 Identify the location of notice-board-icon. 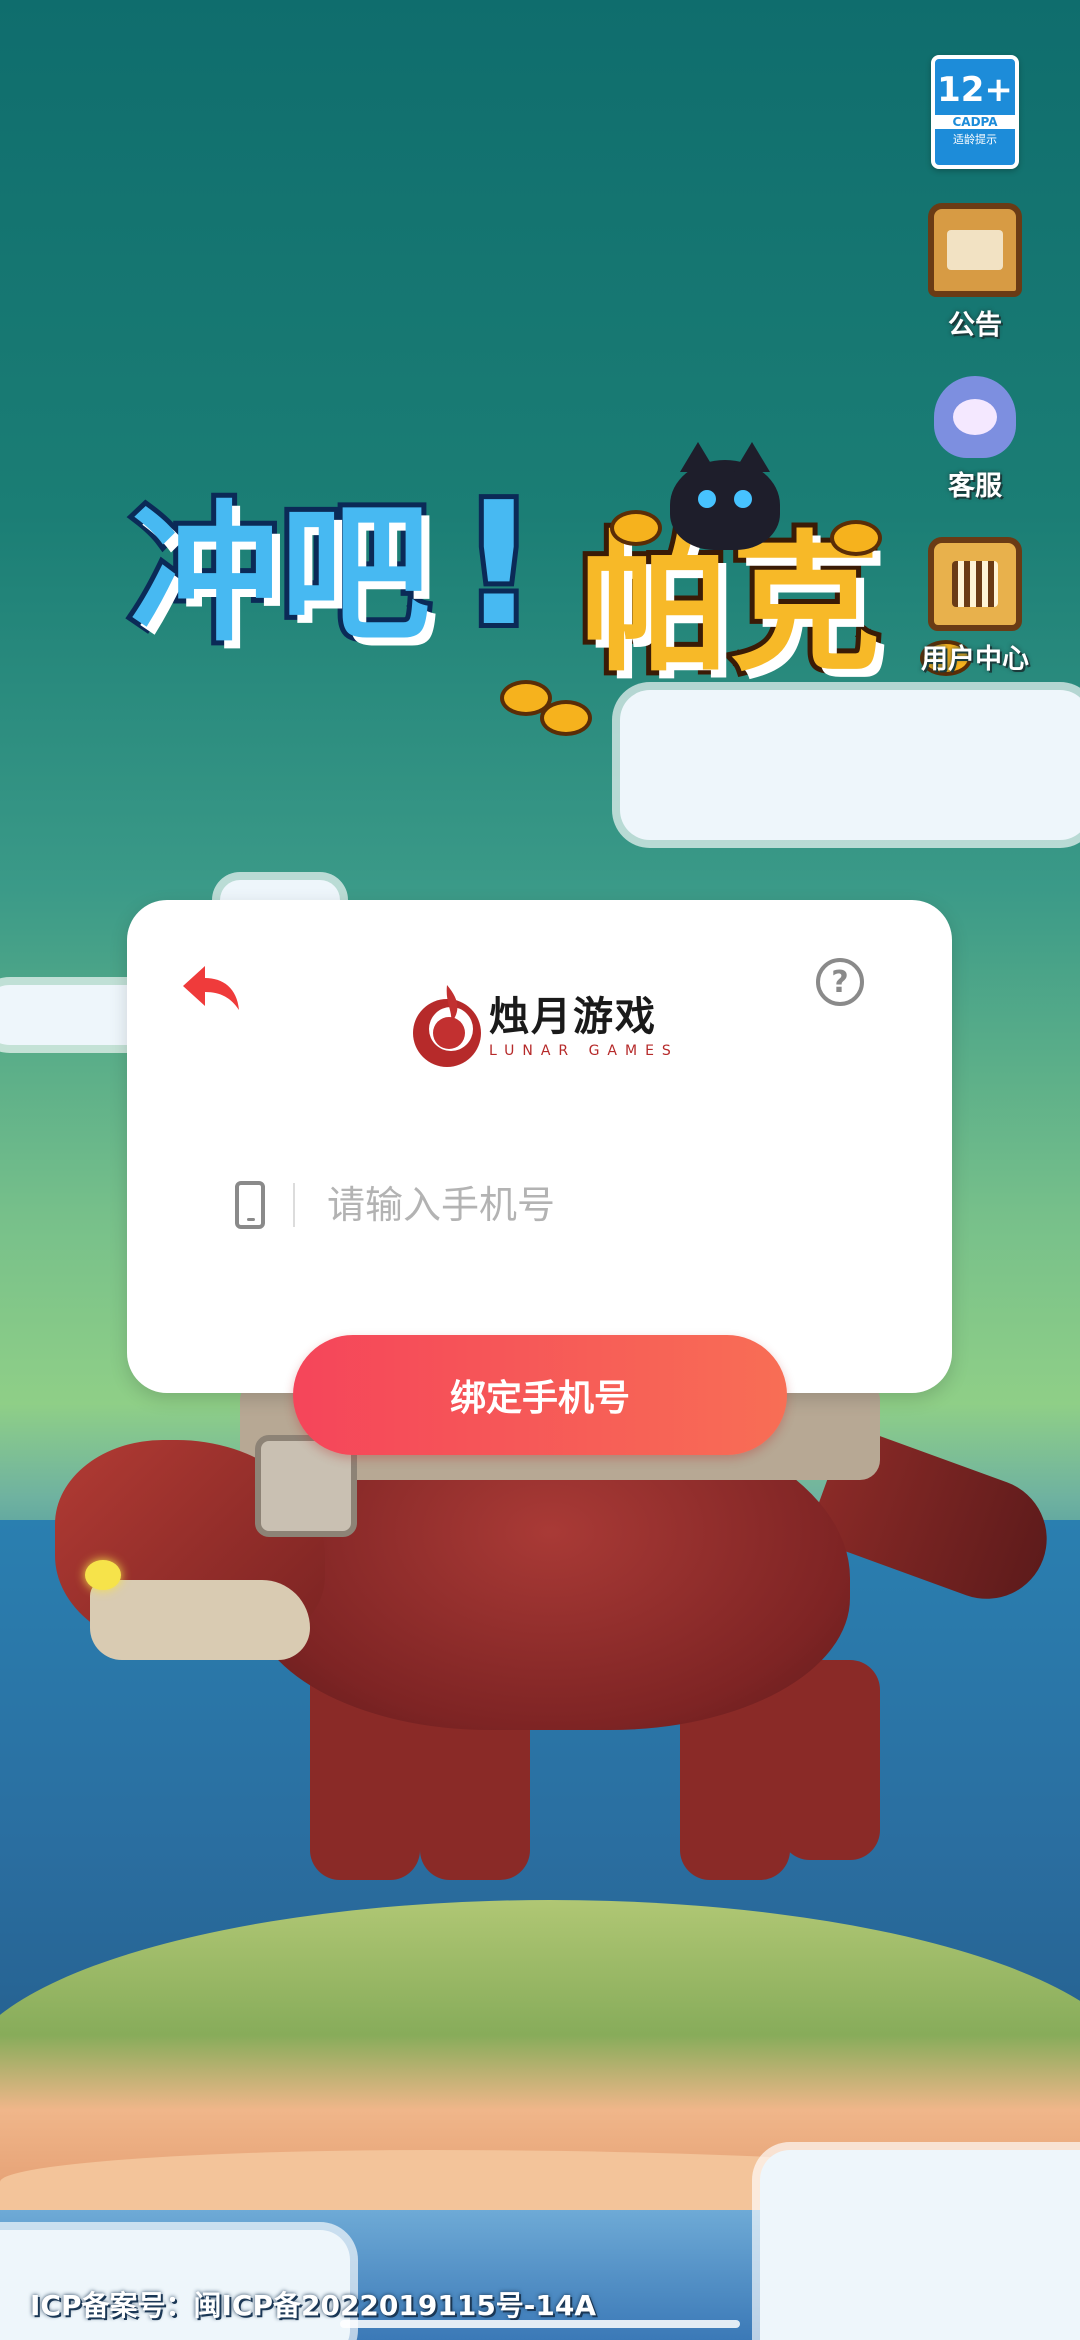
(975, 250).